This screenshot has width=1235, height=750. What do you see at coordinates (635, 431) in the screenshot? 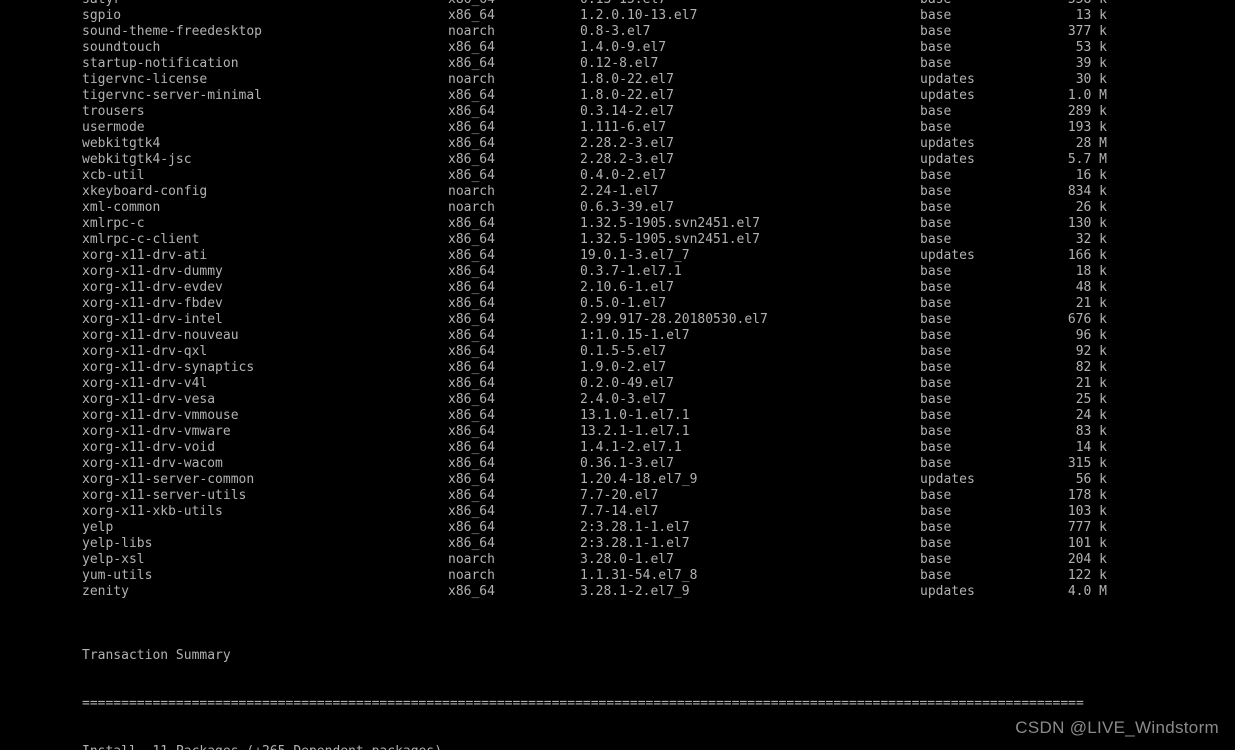
I see `package-version: 13.2.1-1.el7.1` at bounding box center [635, 431].